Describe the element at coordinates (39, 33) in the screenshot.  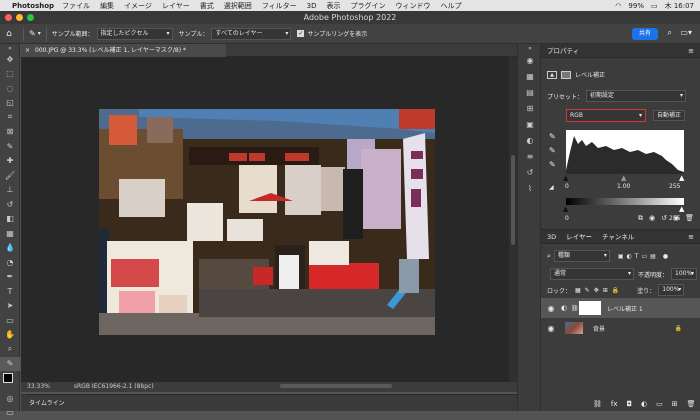
I see `tool-preset-icon: ▾` at that location.